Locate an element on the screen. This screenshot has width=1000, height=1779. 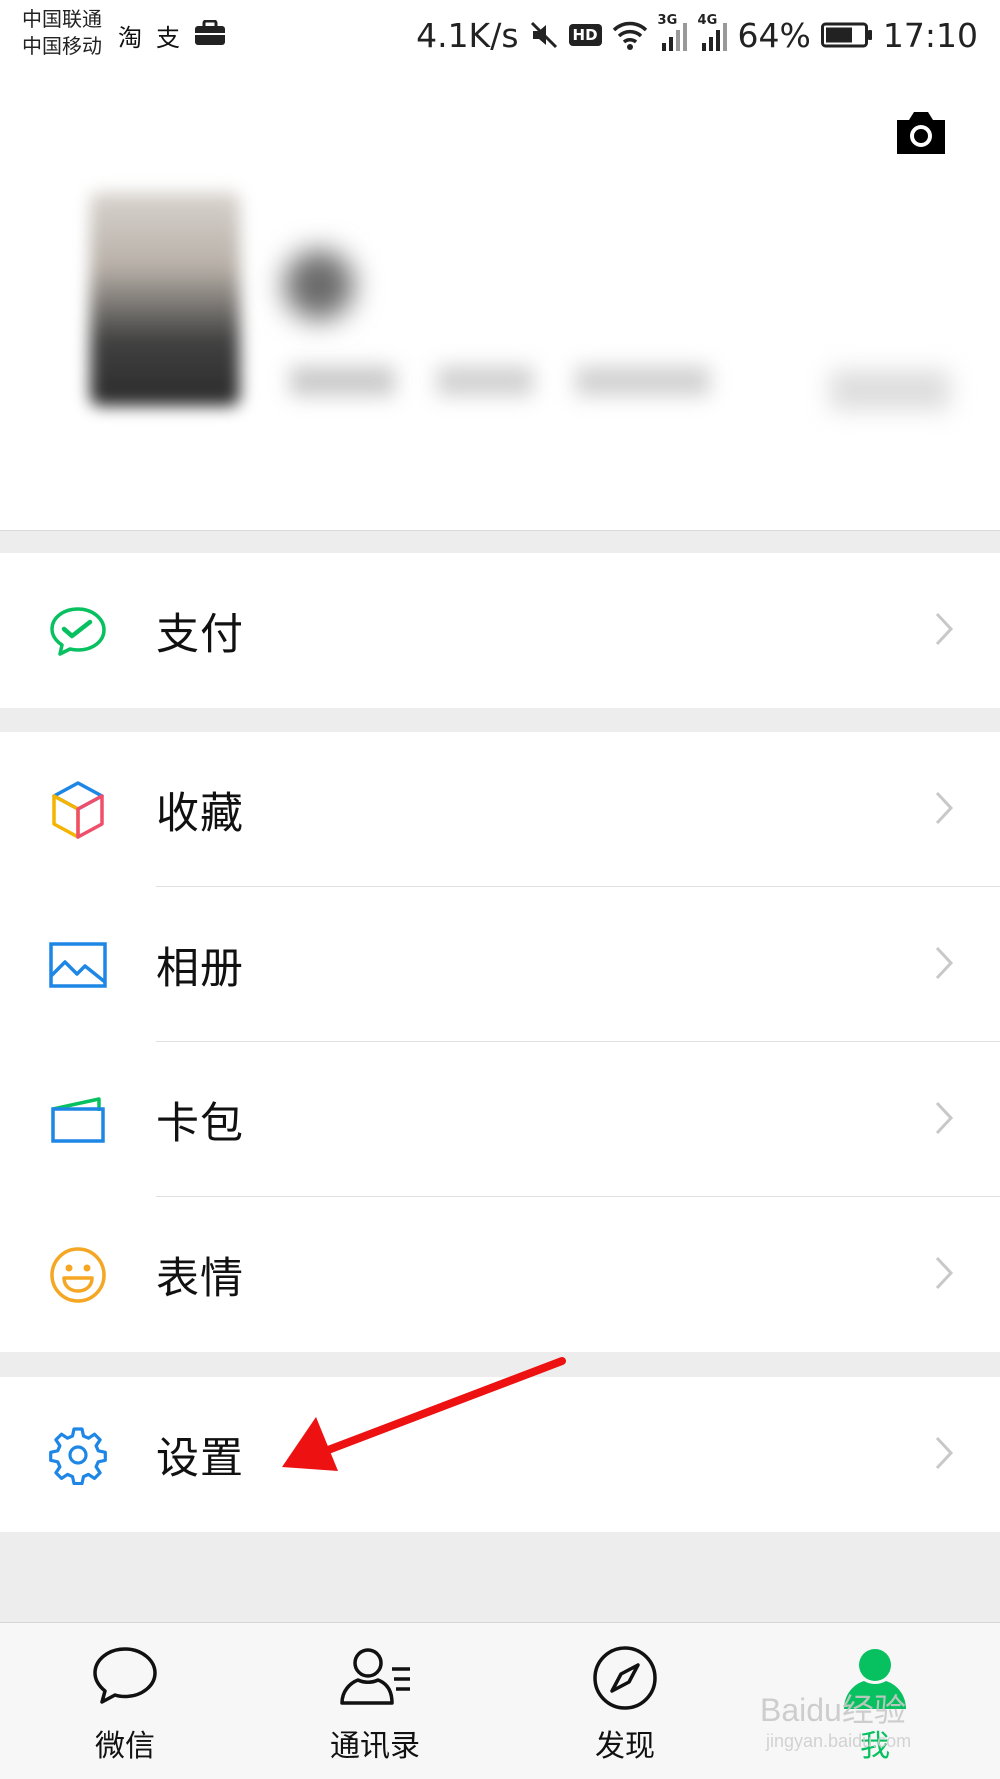
watermark-url: jingyan.baidu.com is located at coordinates (839, 1741).